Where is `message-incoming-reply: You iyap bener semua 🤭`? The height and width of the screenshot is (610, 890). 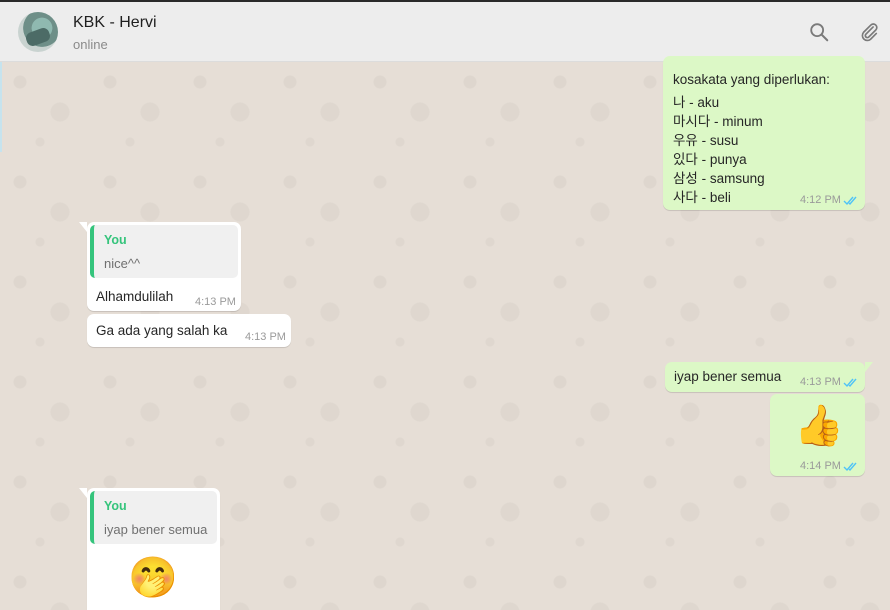
message-incoming-reply: You iyap bener semua 🤭 is located at coordinates (149, 549).